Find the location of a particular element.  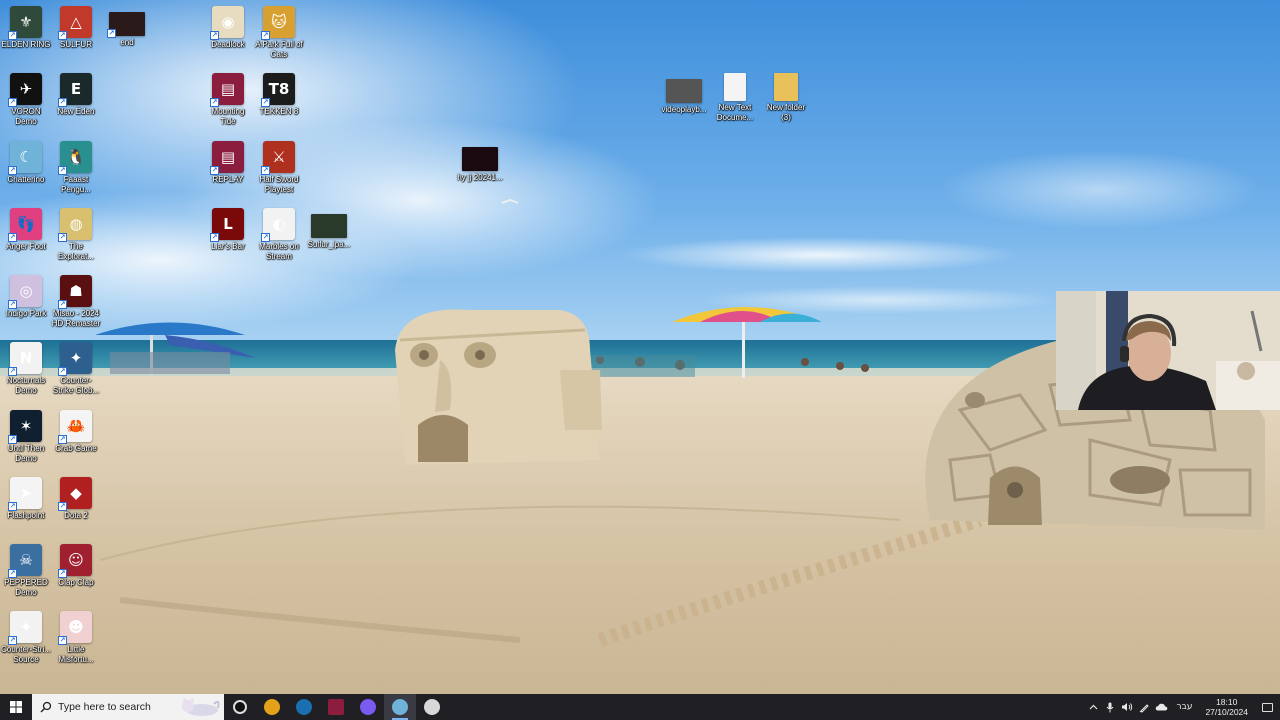

exploration-icon: ◍ ↗ is located at coordinates (75, 225).